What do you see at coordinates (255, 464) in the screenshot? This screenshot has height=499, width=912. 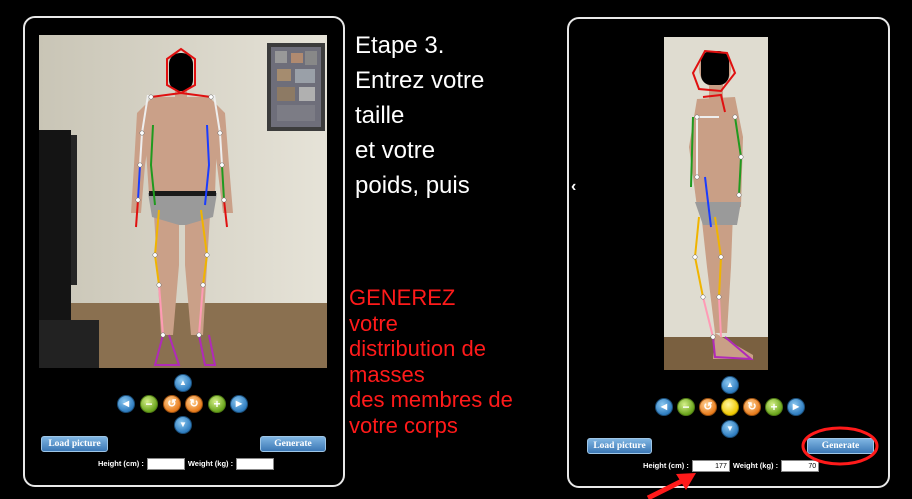 I see `weight-input` at bounding box center [255, 464].